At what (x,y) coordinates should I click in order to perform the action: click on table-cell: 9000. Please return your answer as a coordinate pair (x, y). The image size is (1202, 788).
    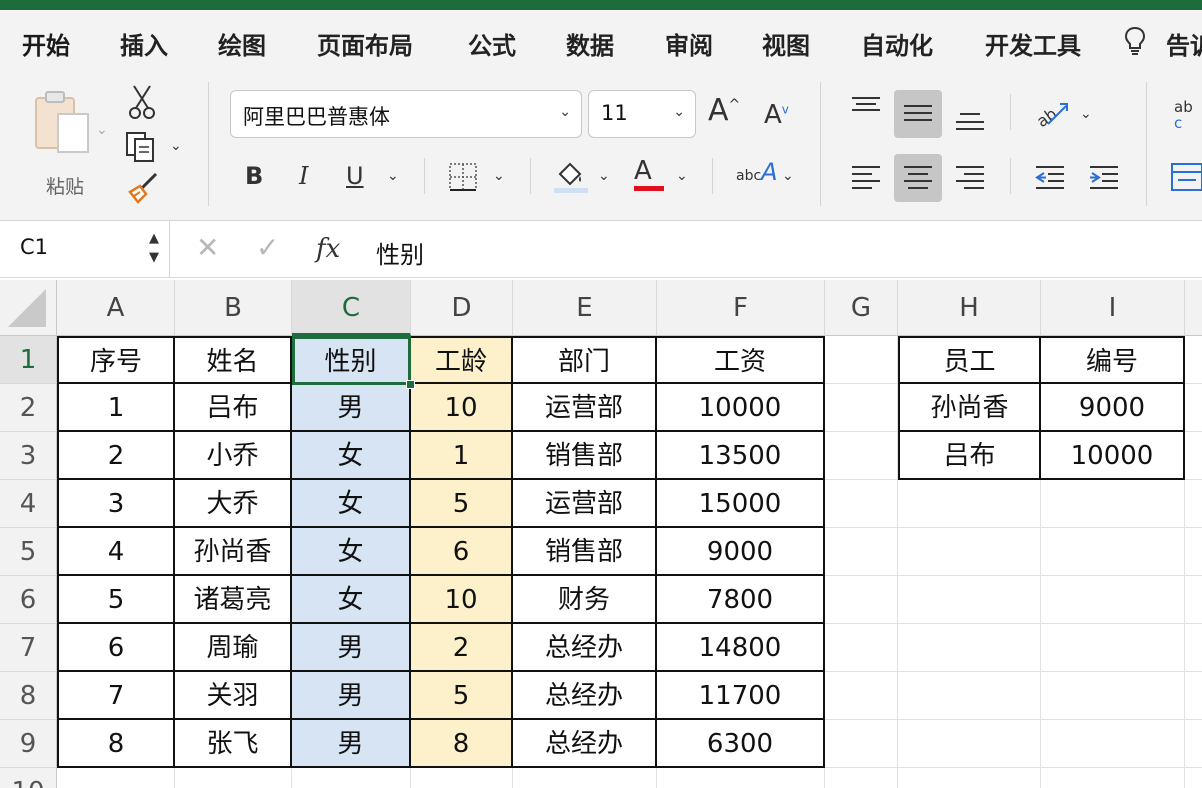
    Looking at the image, I should click on (741, 552).